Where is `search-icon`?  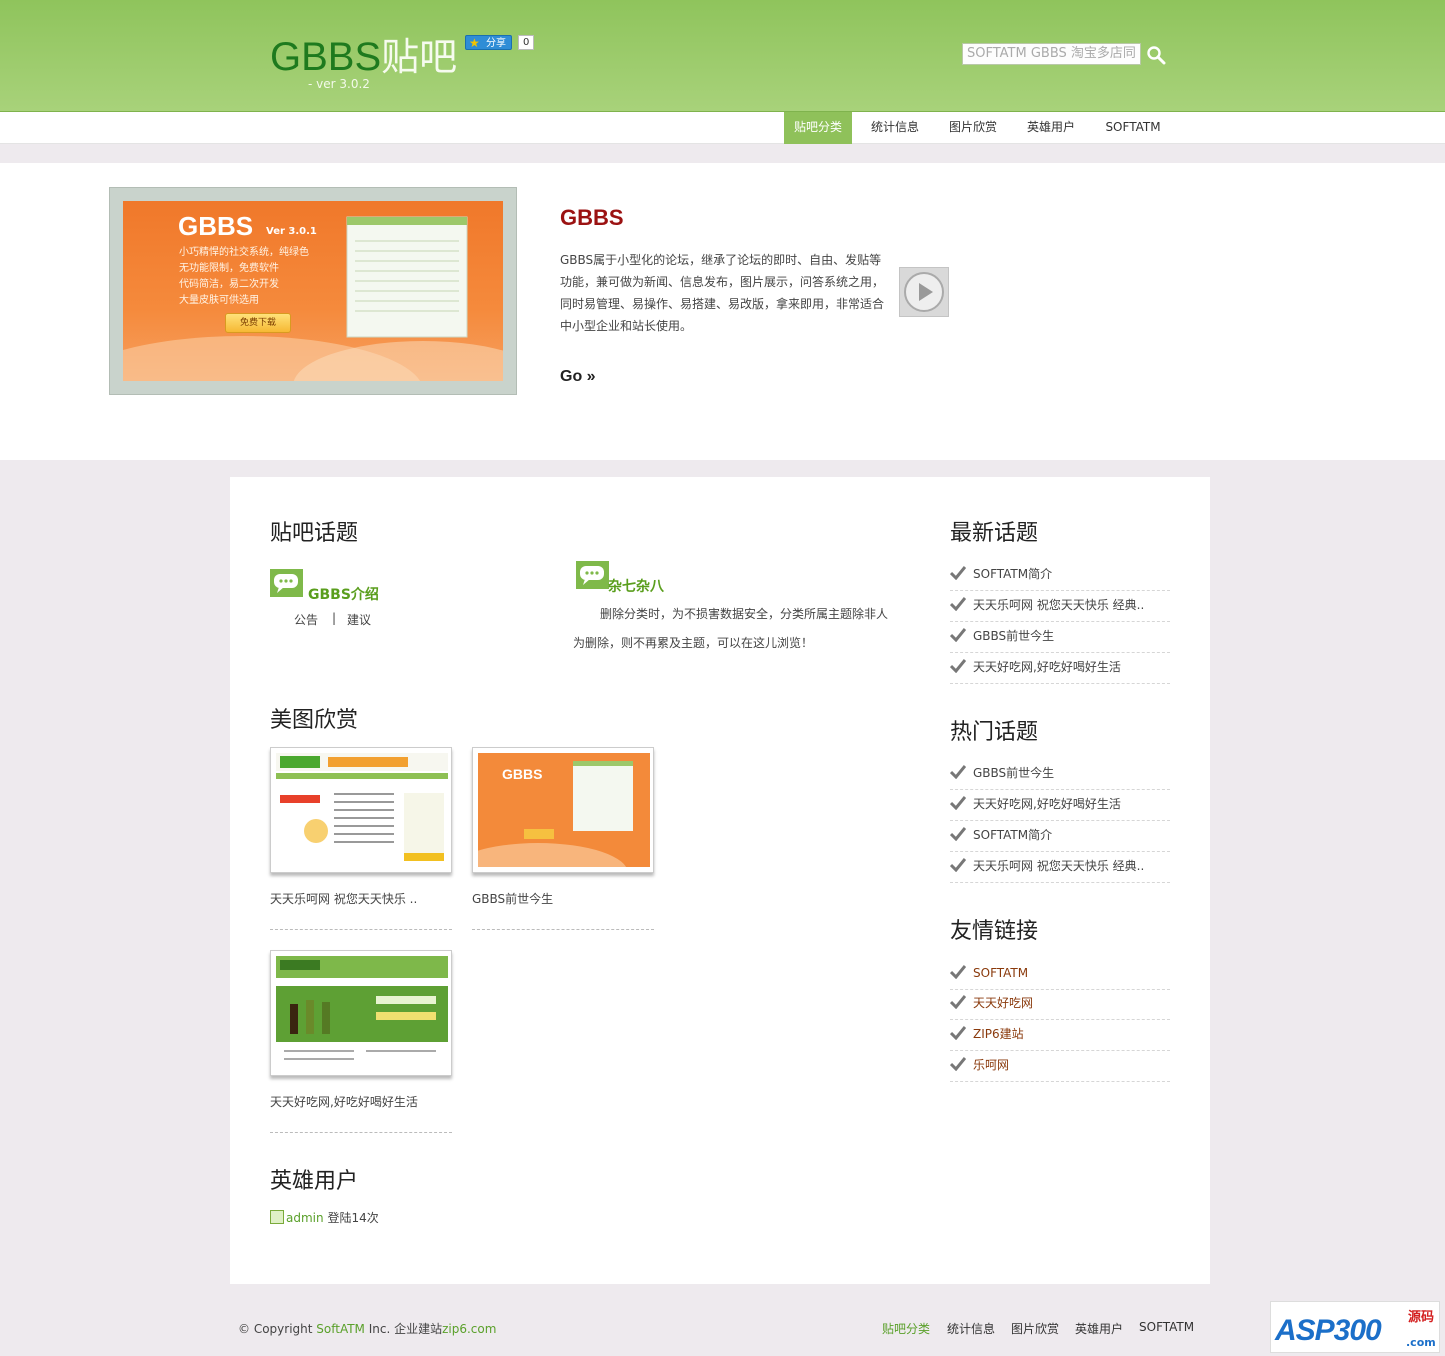 search-icon is located at coordinates (1156, 55).